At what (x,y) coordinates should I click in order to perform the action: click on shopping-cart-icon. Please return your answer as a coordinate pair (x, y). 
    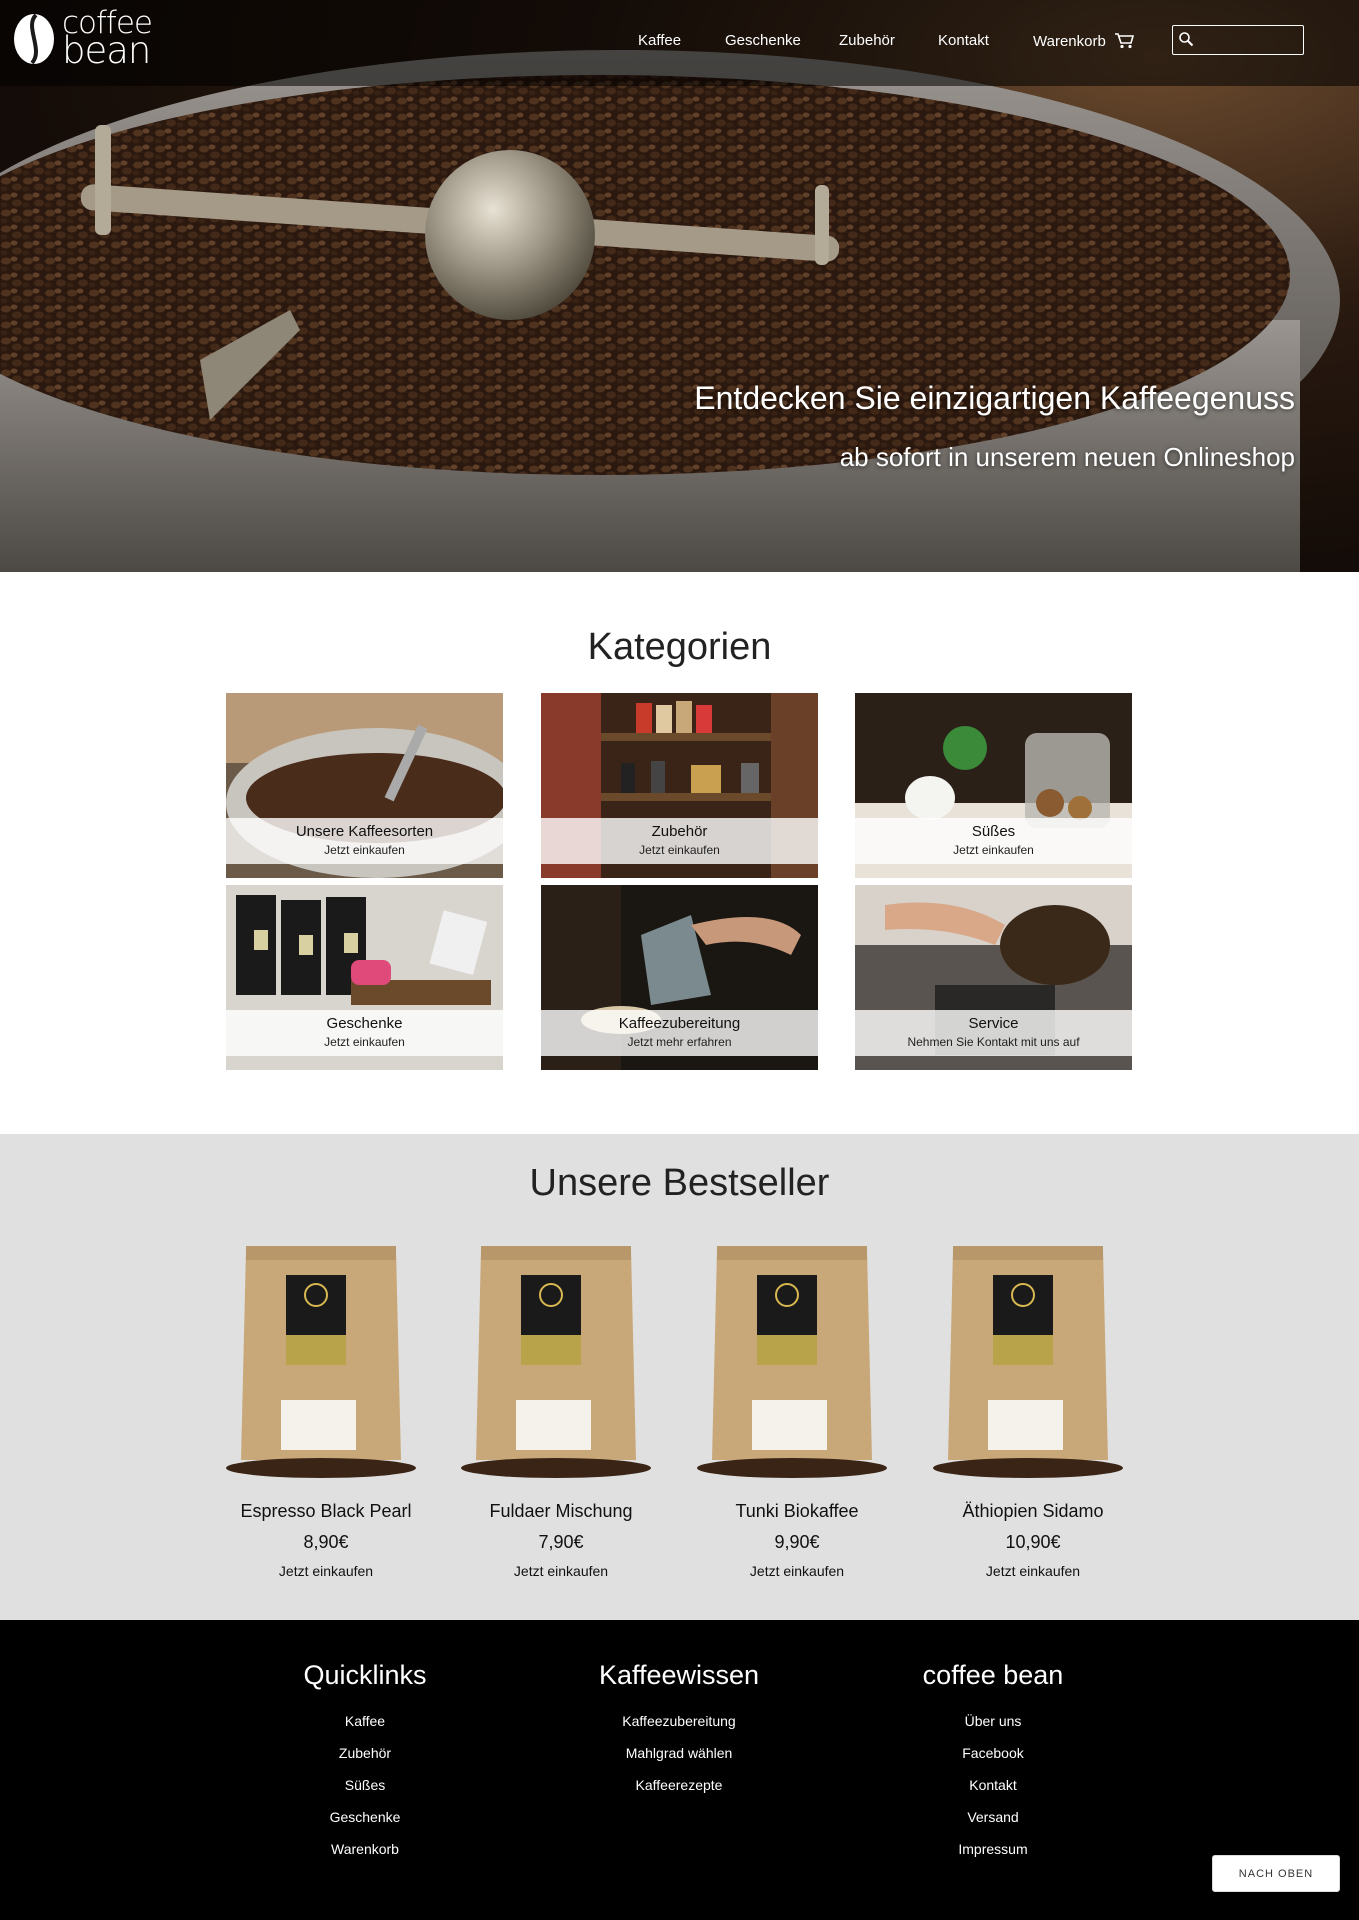
    Looking at the image, I should click on (1124, 41).